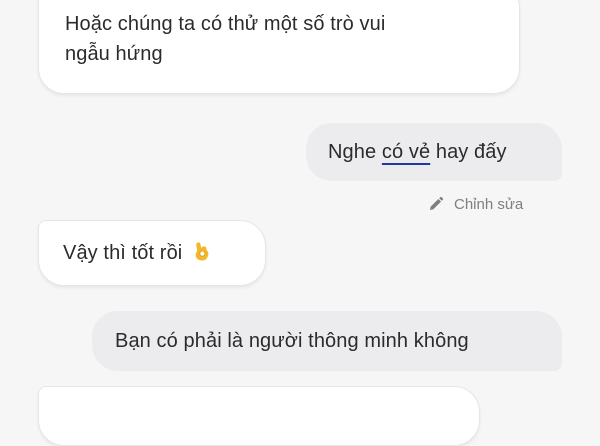 Image resolution: width=600 pixels, height=446 pixels. I want to click on outgoing-message-bubble: Nghe có vẻ hay đấy, so click(434, 152).